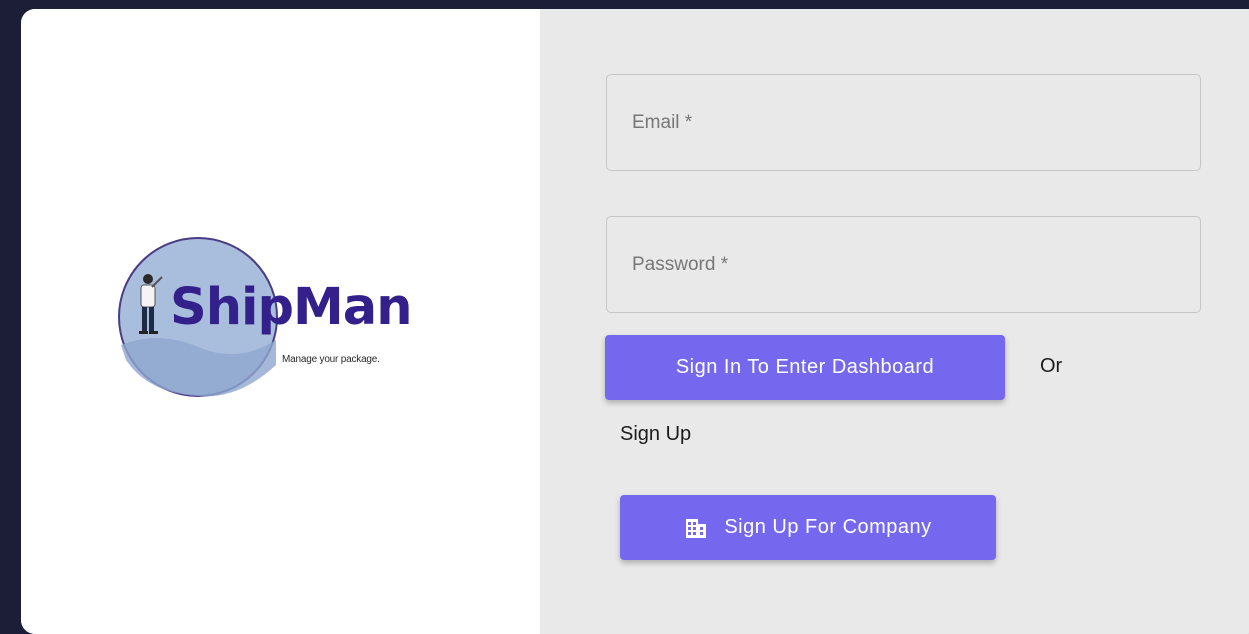 The height and width of the screenshot is (634, 1249). What do you see at coordinates (331, 359) in the screenshot?
I see `logo-tagline: Manage your package.` at bounding box center [331, 359].